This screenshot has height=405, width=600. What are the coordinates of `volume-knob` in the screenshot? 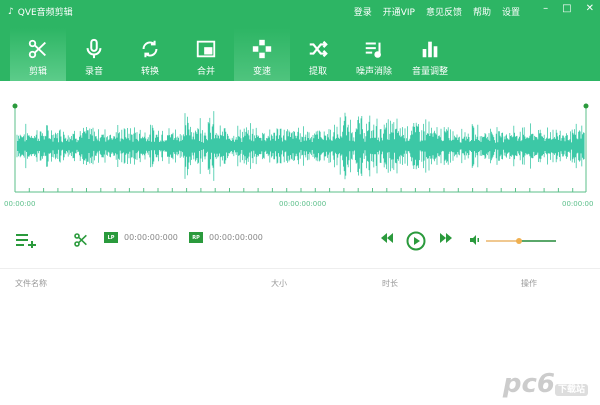 It's located at (518, 241).